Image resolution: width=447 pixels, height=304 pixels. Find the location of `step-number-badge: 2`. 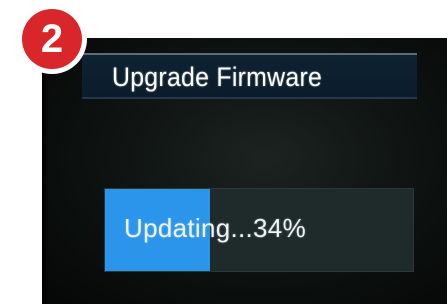

step-number-badge: 2 is located at coordinates (52, 39).